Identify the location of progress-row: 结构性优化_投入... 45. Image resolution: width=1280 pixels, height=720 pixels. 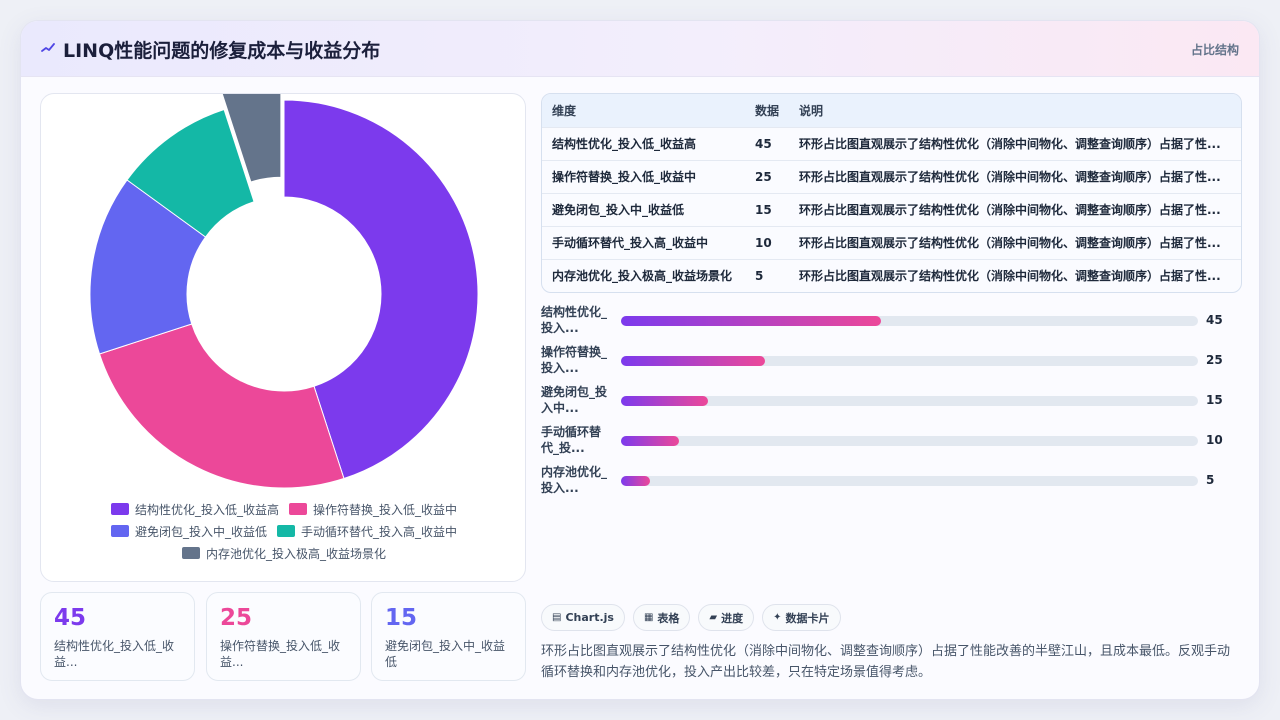
(891, 321).